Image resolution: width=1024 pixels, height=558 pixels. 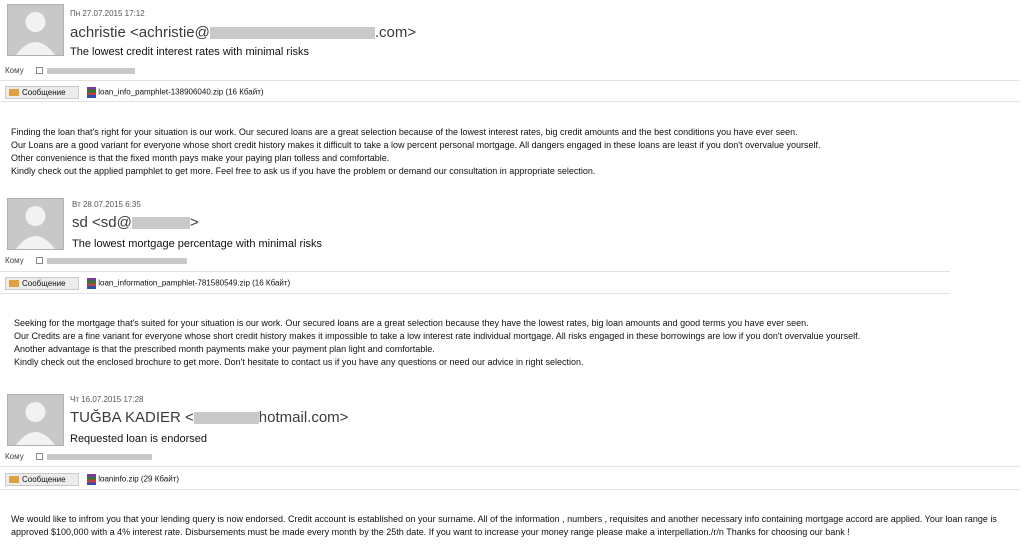 I want to click on sender-domain: hotmail.com>, so click(x=303, y=417).